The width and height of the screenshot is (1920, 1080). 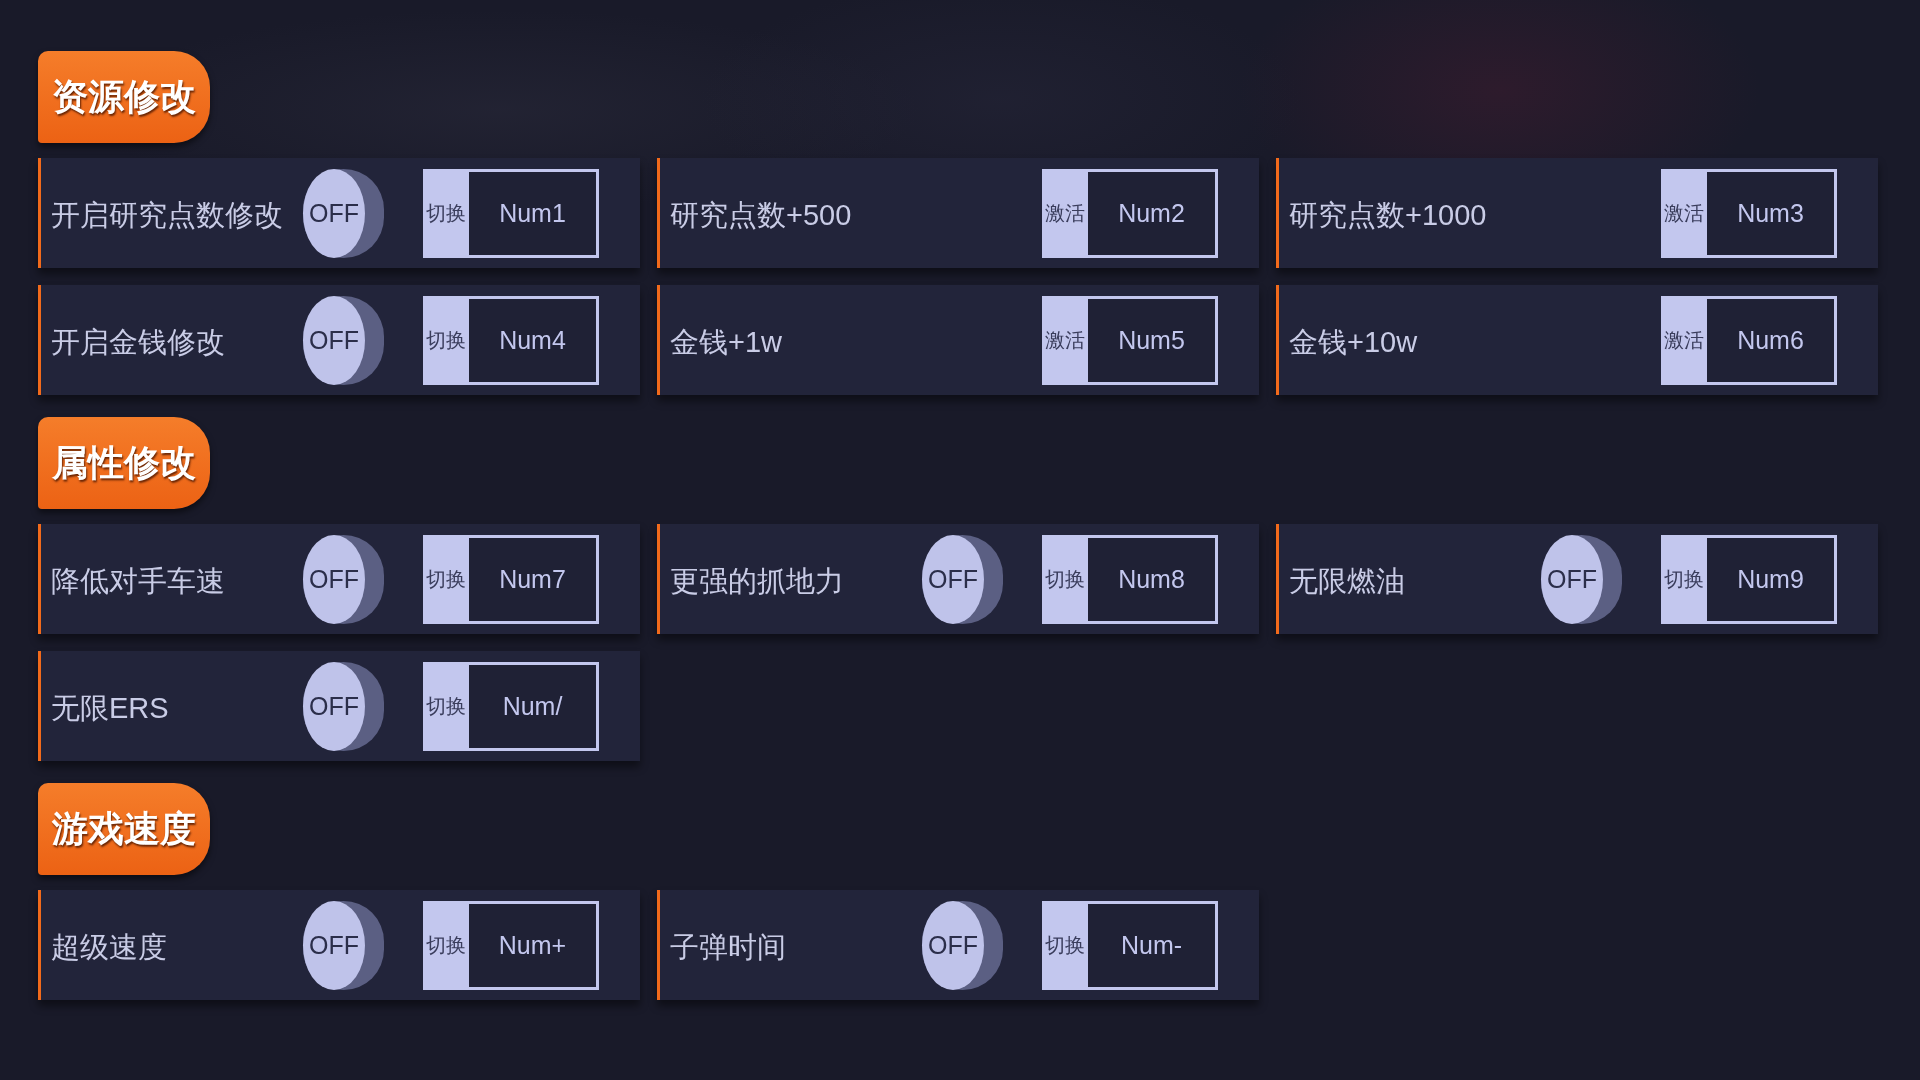 I want to click on option-label: 金钱+1w, so click(x=726, y=342).